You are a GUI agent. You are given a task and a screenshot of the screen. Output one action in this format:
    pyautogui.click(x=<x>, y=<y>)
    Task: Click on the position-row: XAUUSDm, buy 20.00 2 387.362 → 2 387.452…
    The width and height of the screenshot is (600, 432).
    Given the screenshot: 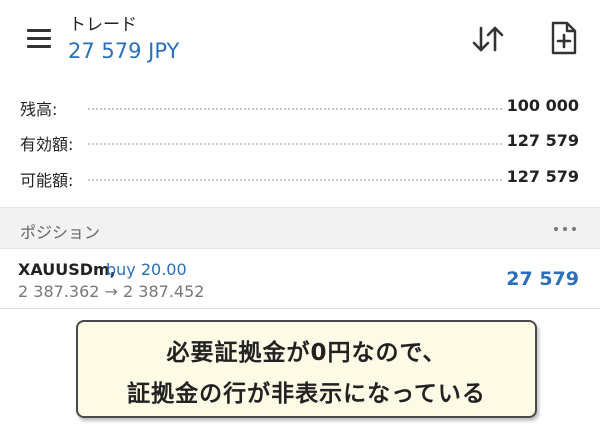 What is the action you would take?
    pyautogui.click(x=300, y=279)
    